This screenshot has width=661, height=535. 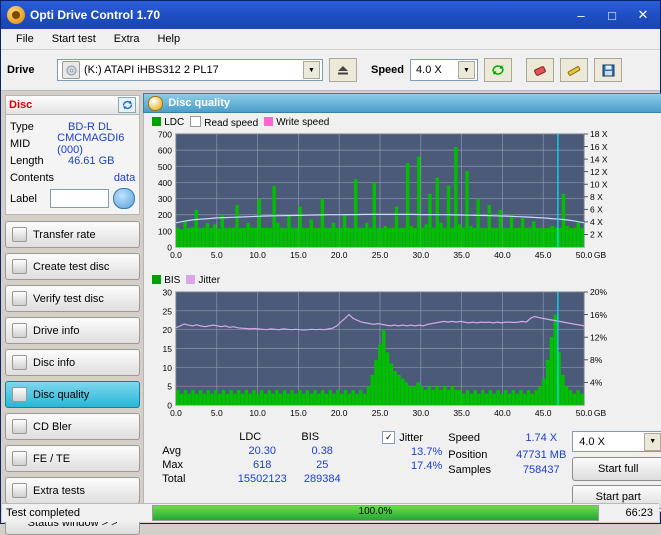 I want to click on disc-panel-title: Disc, so click(x=21, y=105).